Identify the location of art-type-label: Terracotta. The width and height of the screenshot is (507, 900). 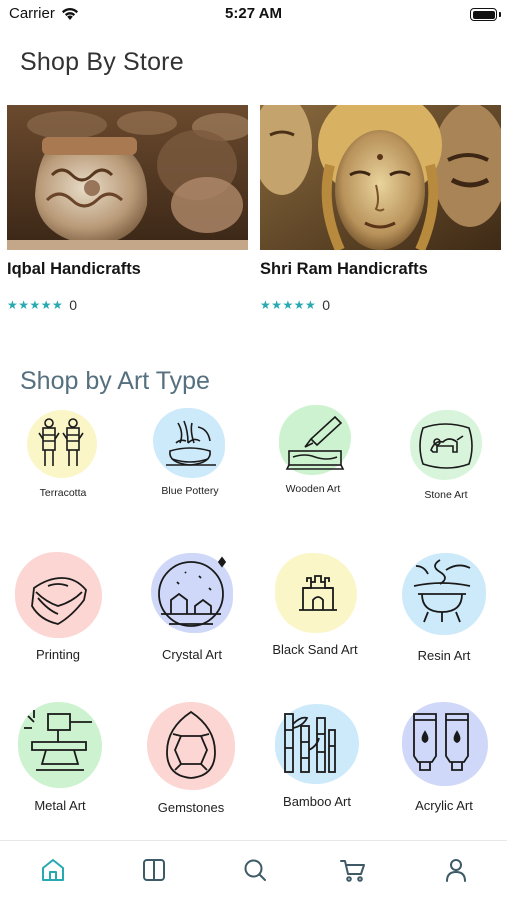
(63, 493).